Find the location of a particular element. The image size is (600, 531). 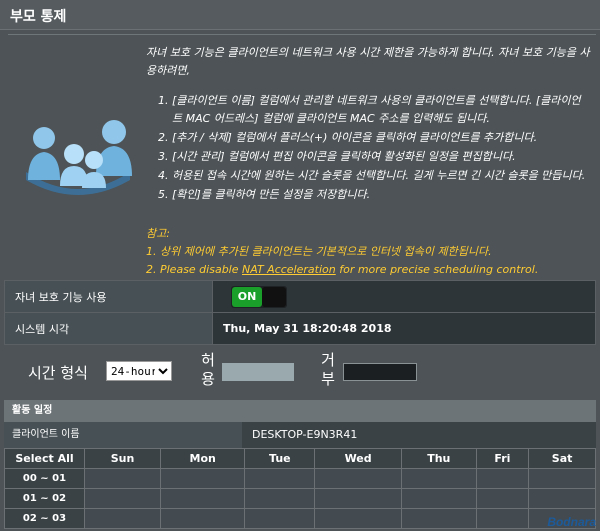

toggle-on-label: ON is located at coordinates (247, 296).